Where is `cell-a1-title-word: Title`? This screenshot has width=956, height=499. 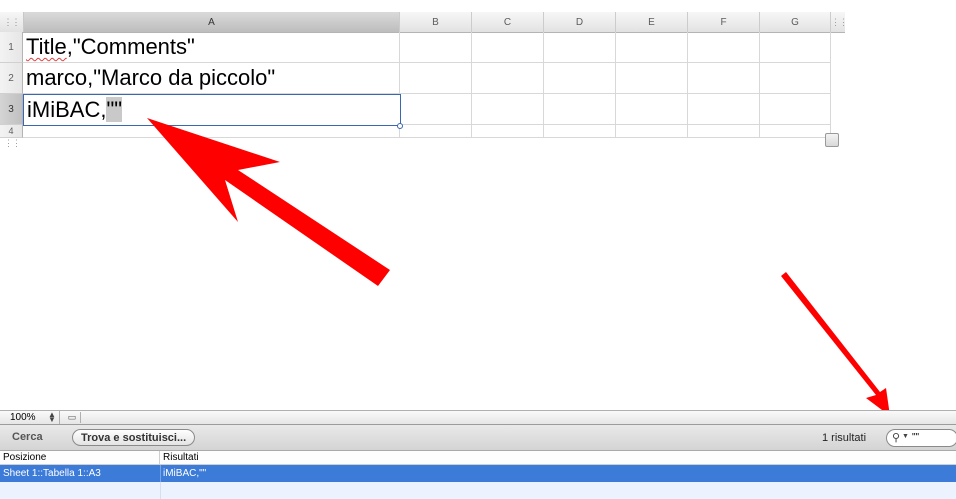
cell-a1-title-word: Title is located at coordinates (46, 46).